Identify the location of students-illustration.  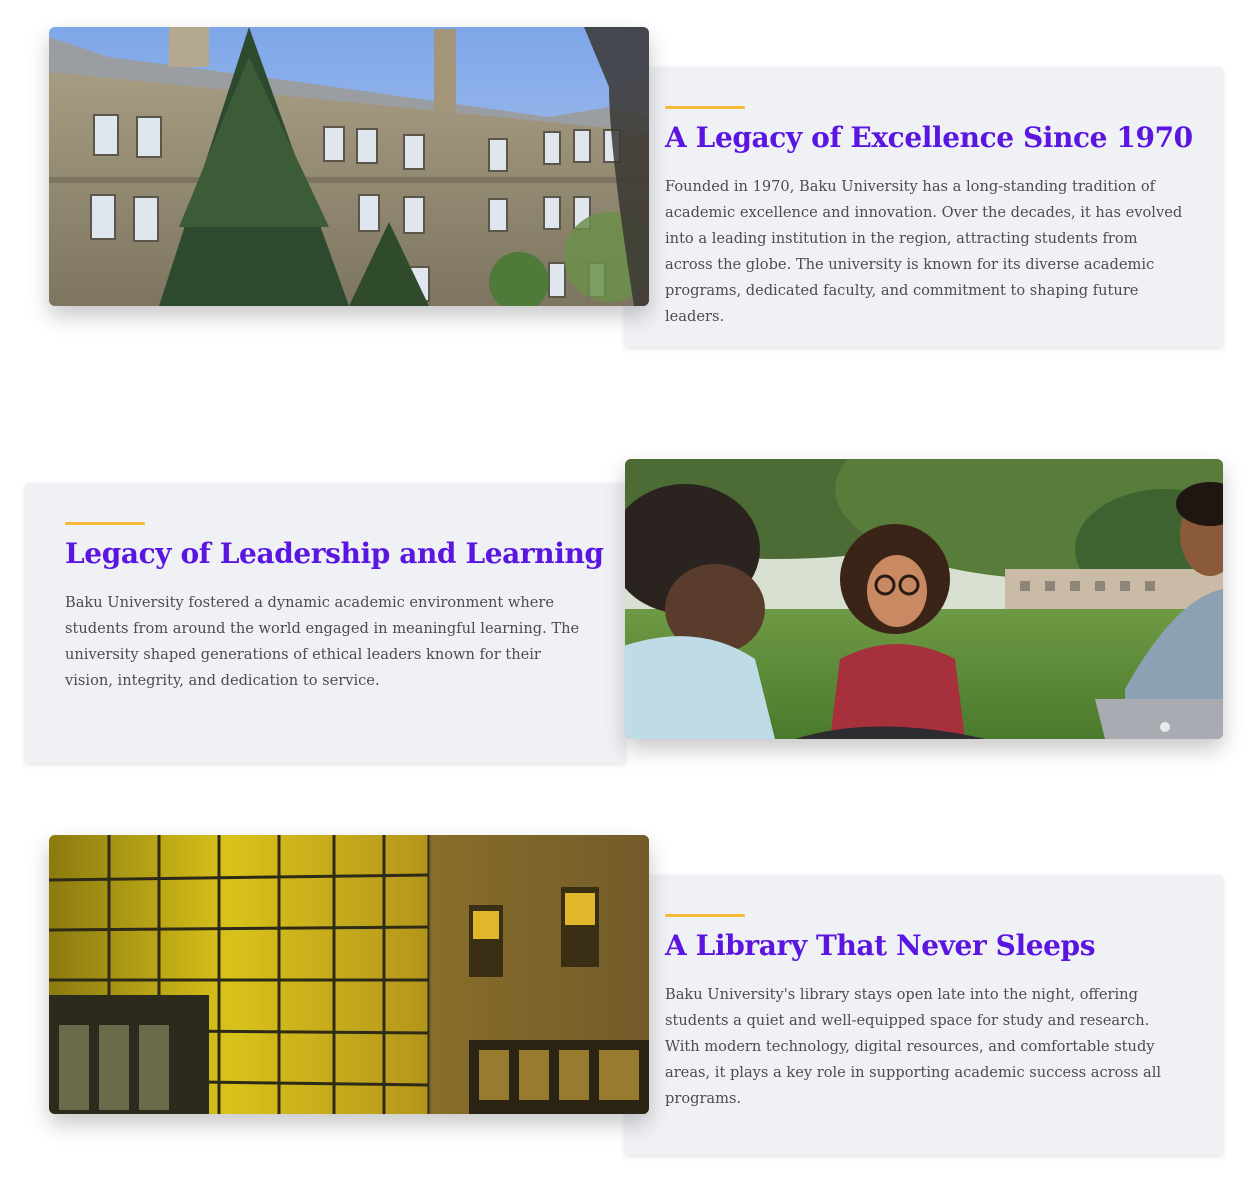
(924, 599).